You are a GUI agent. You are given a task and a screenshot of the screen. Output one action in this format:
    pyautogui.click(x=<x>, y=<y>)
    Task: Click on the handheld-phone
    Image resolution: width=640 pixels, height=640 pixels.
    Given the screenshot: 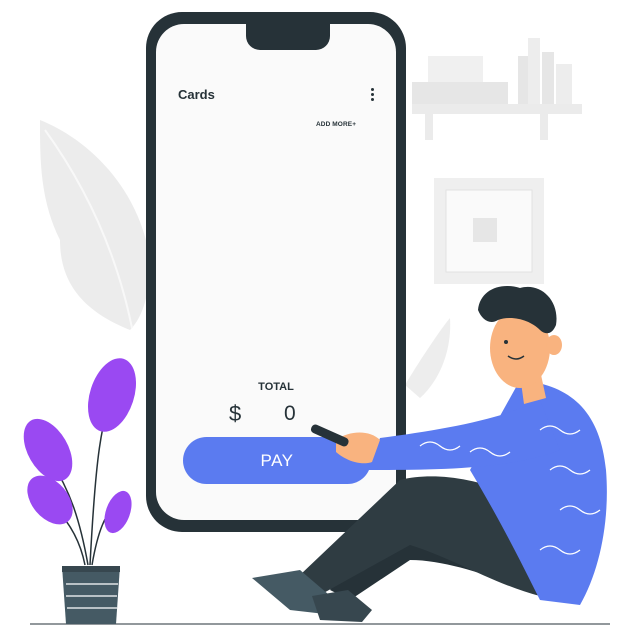 What is the action you would take?
    pyautogui.click(x=329, y=435)
    